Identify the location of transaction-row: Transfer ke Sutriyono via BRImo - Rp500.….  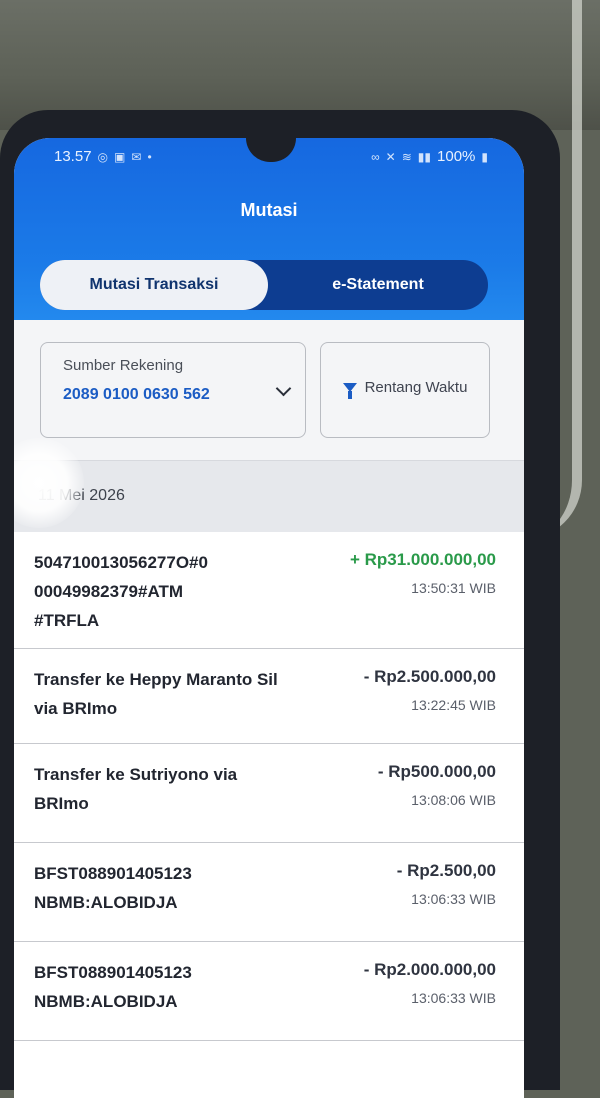
(269, 793).